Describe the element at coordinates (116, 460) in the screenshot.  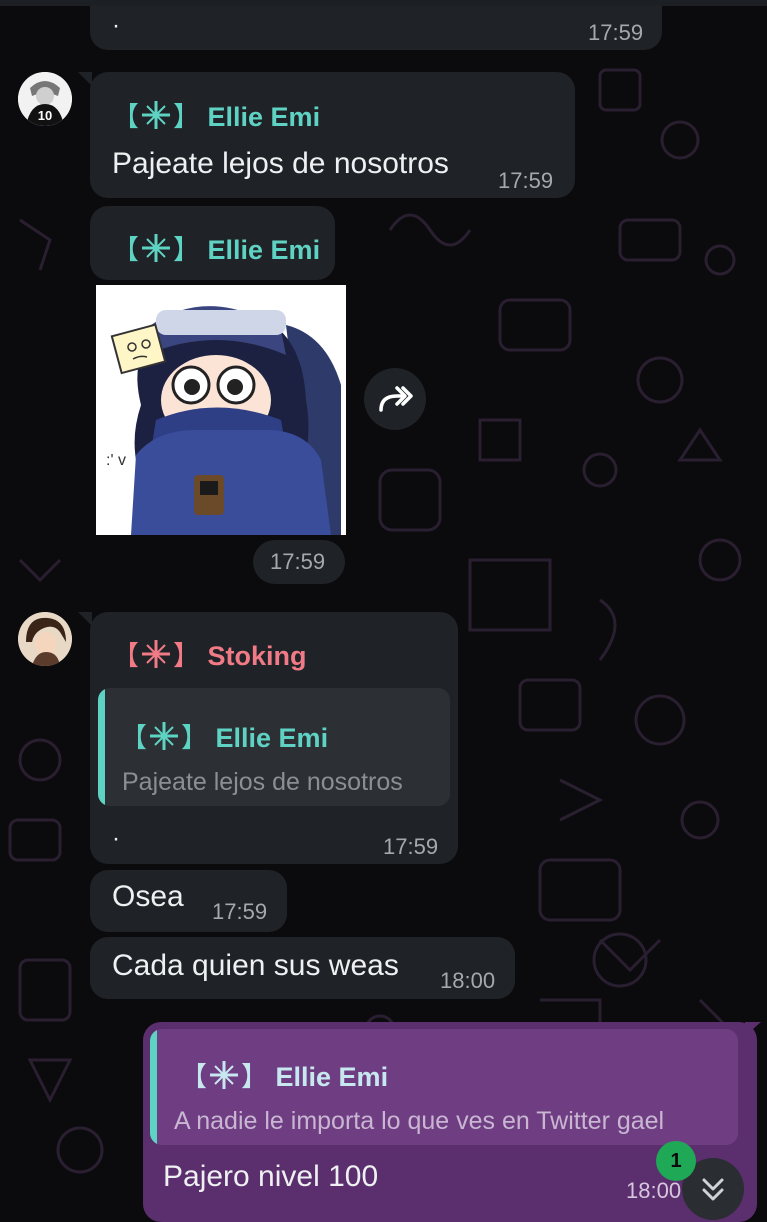
I see `svg-text: :' v` at that location.